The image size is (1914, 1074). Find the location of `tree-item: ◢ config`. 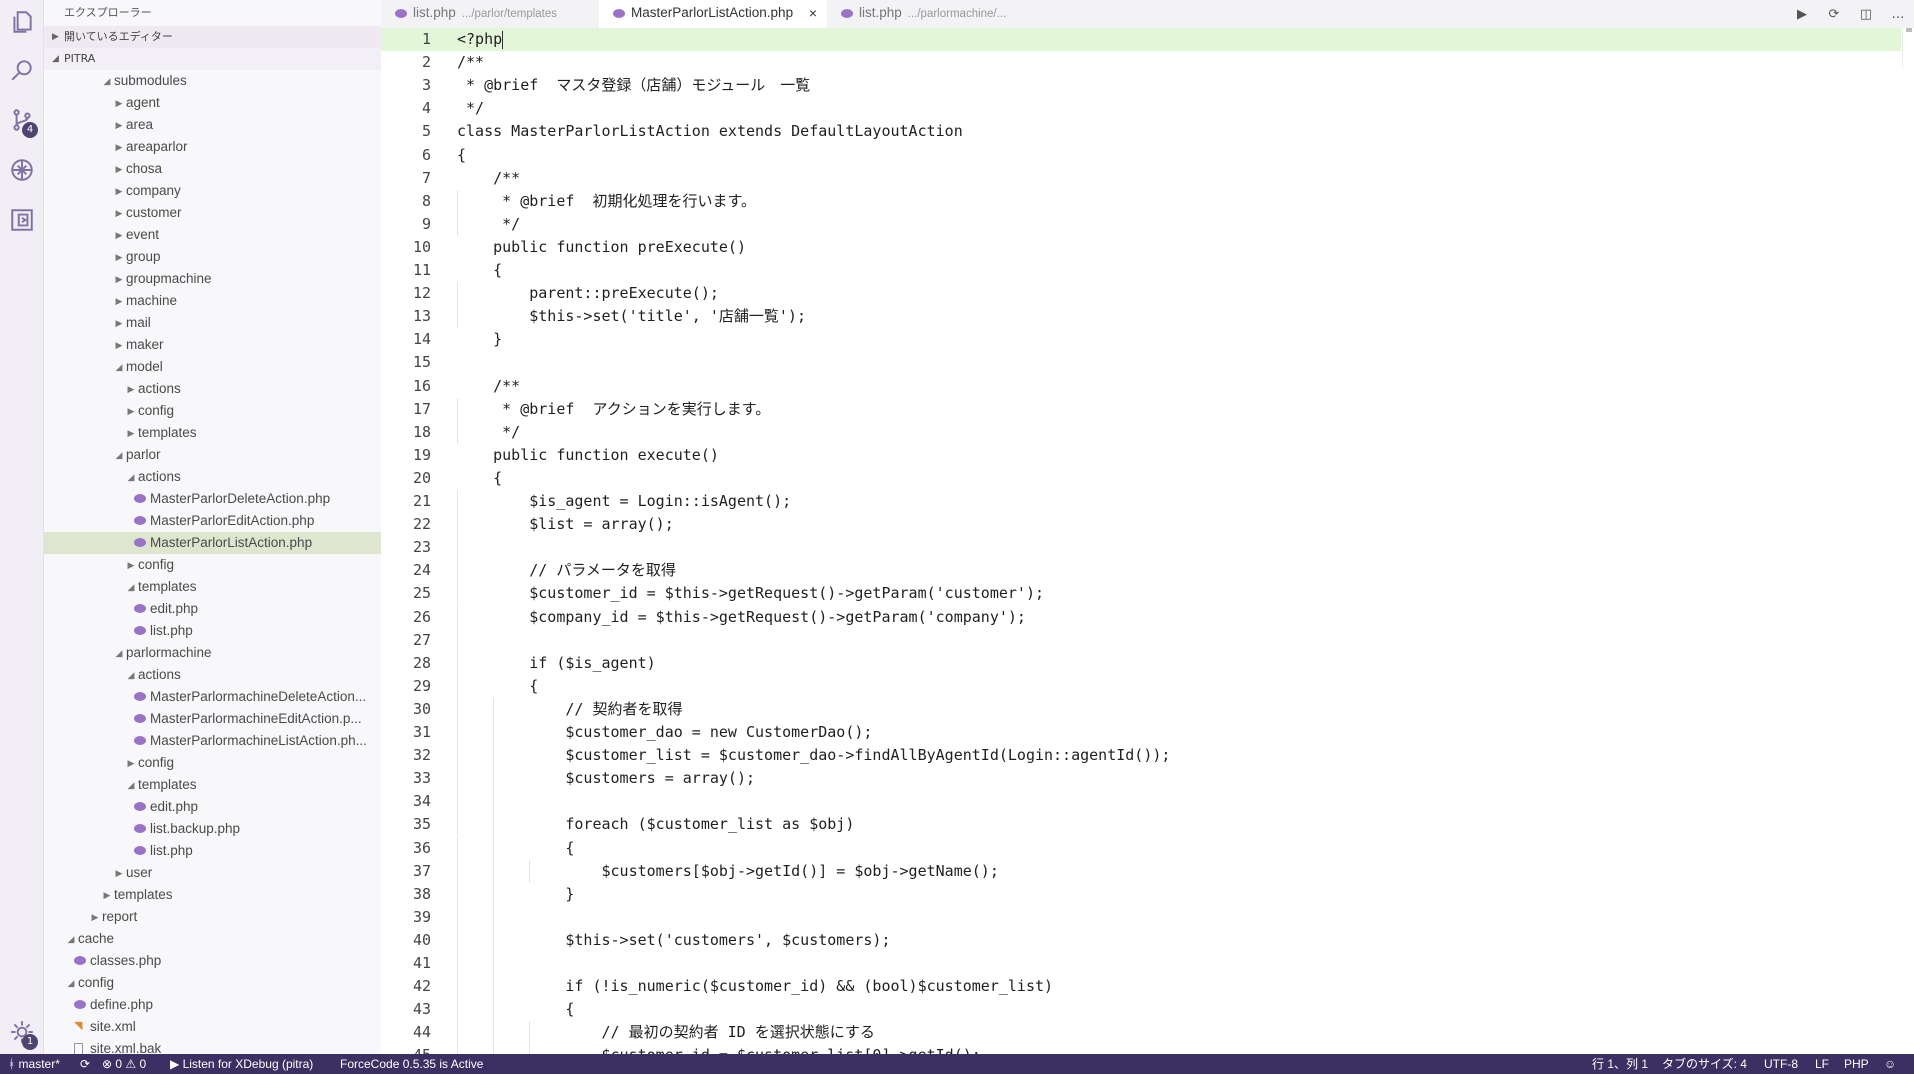

tree-item: ◢ config is located at coordinates (212, 983).